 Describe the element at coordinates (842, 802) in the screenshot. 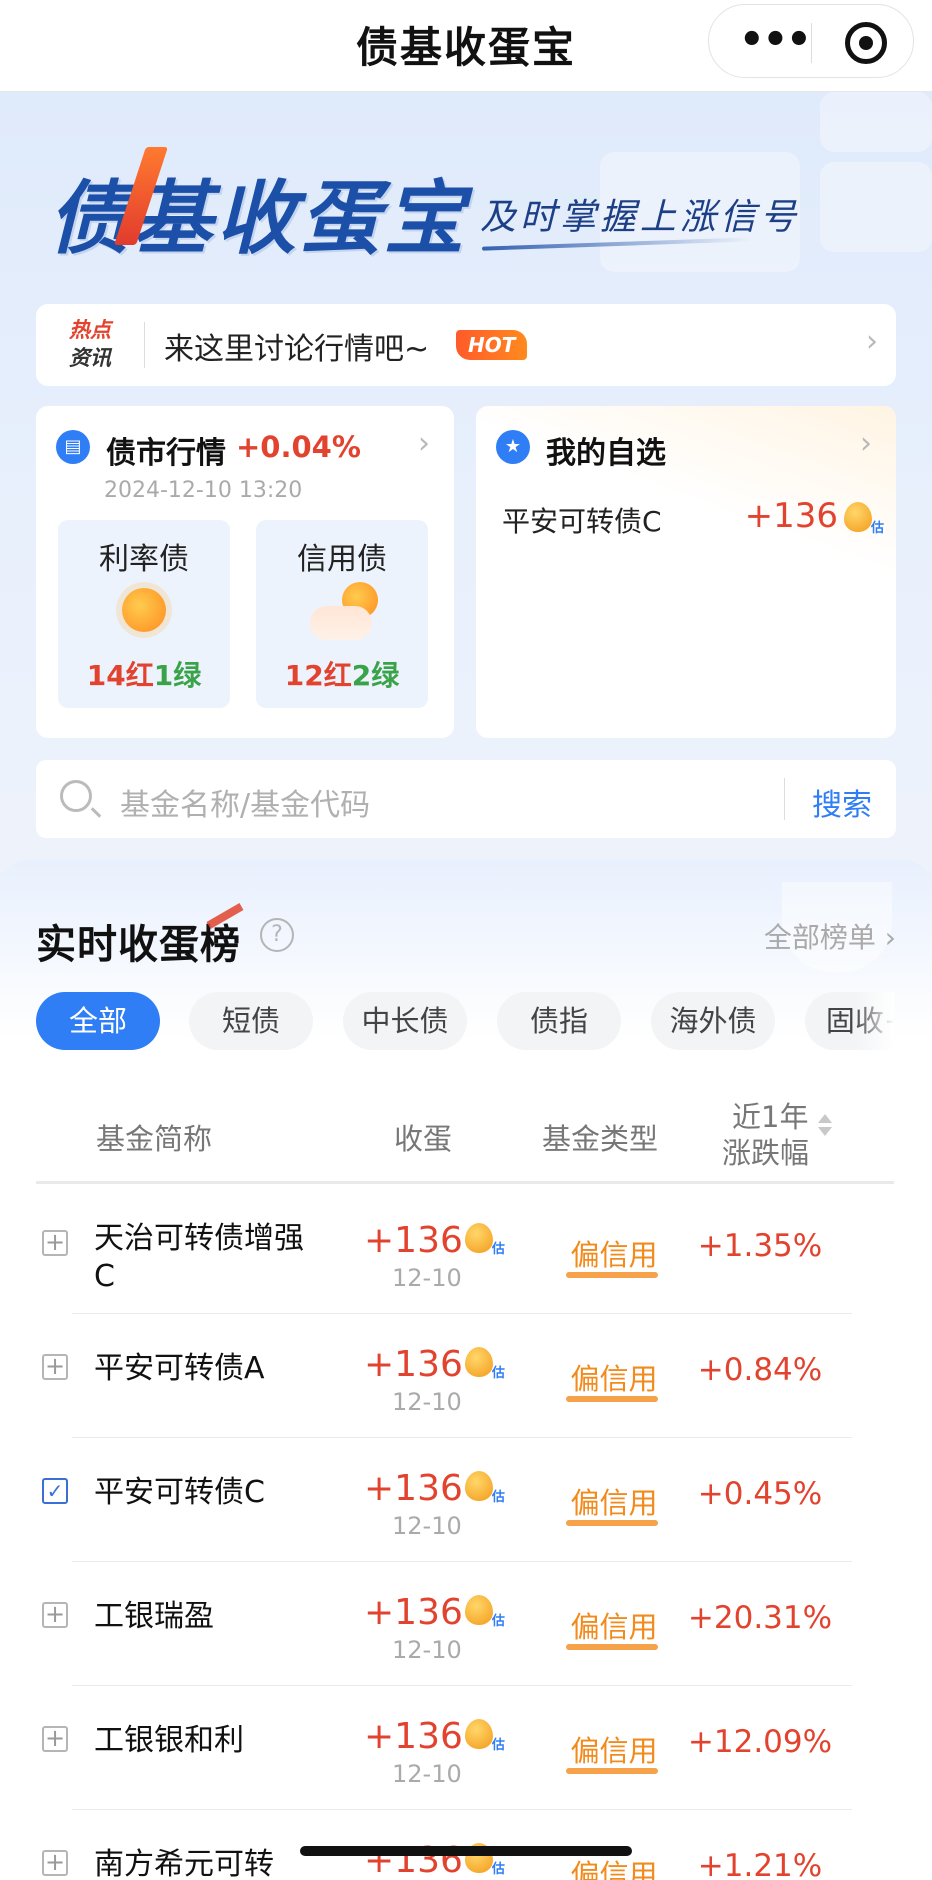

I see `search-button: 搜索` at that location.